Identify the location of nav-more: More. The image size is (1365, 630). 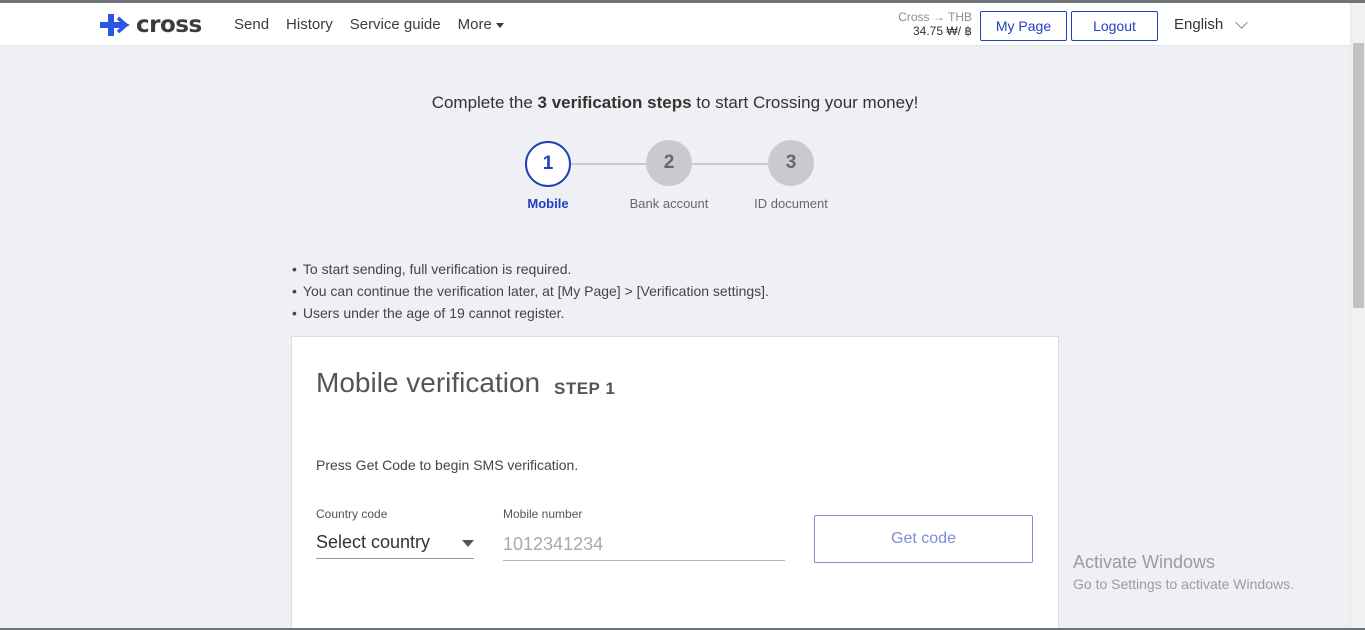
(481, 24).